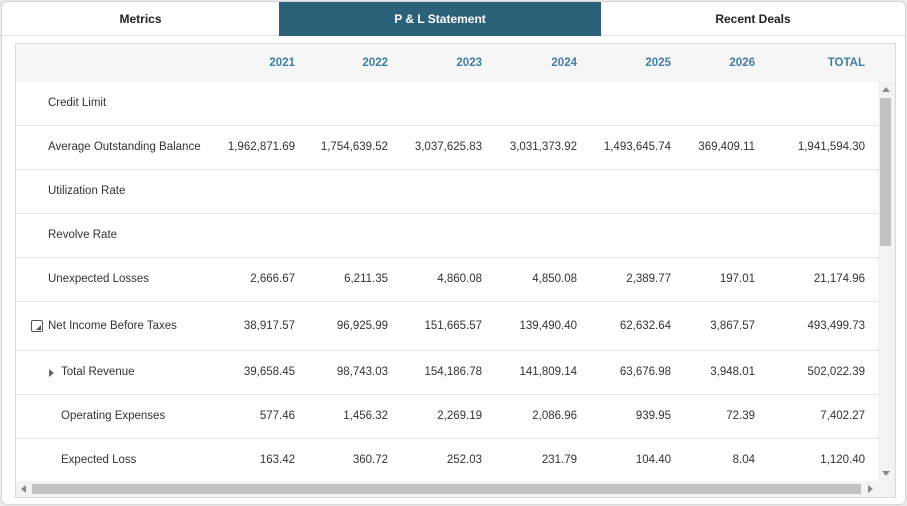 The image size is (907, 506). Describe the element at coordinates (51, 373) in the screenshot. I see `expand-caret-icon` at that location.